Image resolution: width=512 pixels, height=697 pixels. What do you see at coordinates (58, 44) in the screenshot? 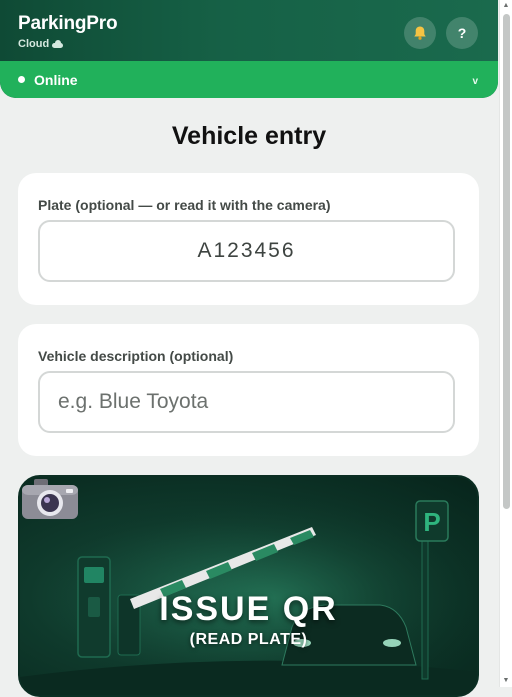
I see `cloud-icon` at bounding box center [58, 44].